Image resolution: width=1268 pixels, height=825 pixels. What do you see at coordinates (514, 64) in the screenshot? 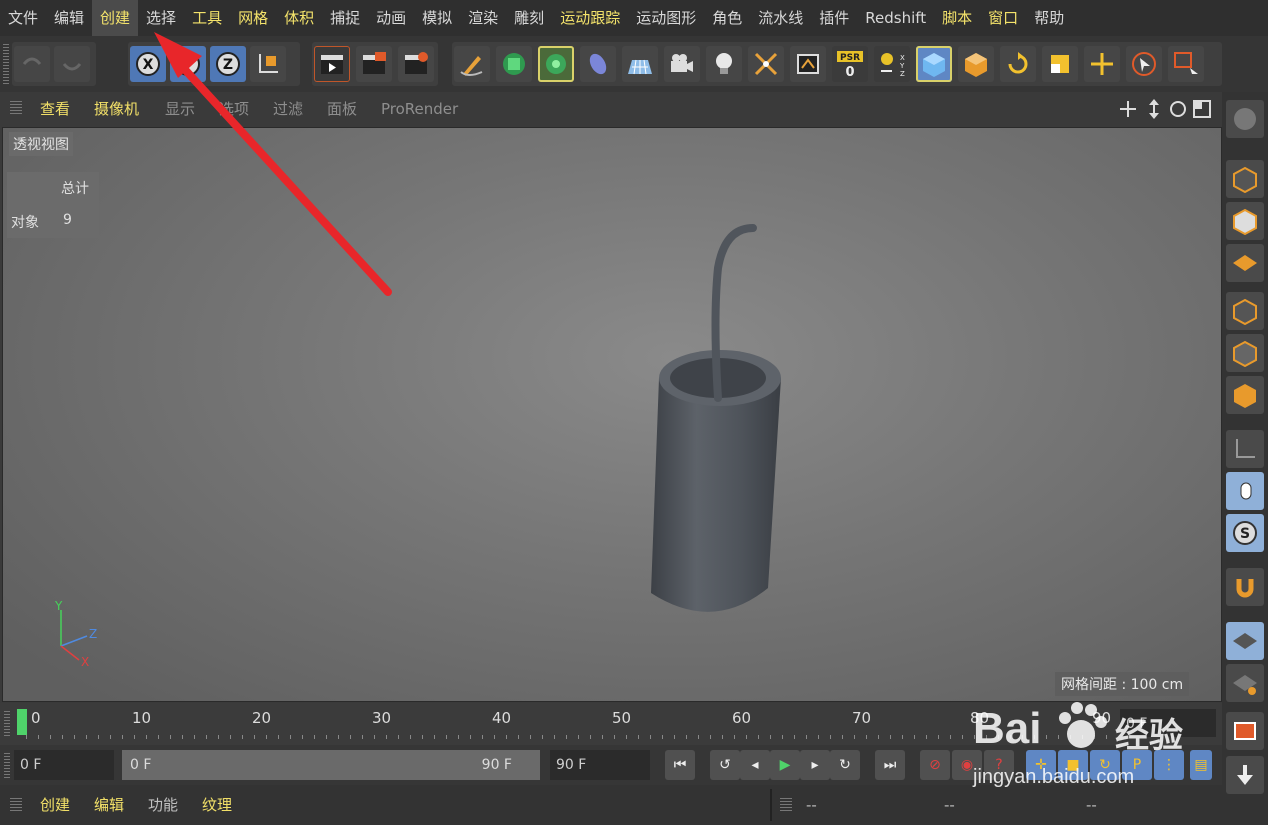
I see `subdivision-button` at bounding box center [514, 64].